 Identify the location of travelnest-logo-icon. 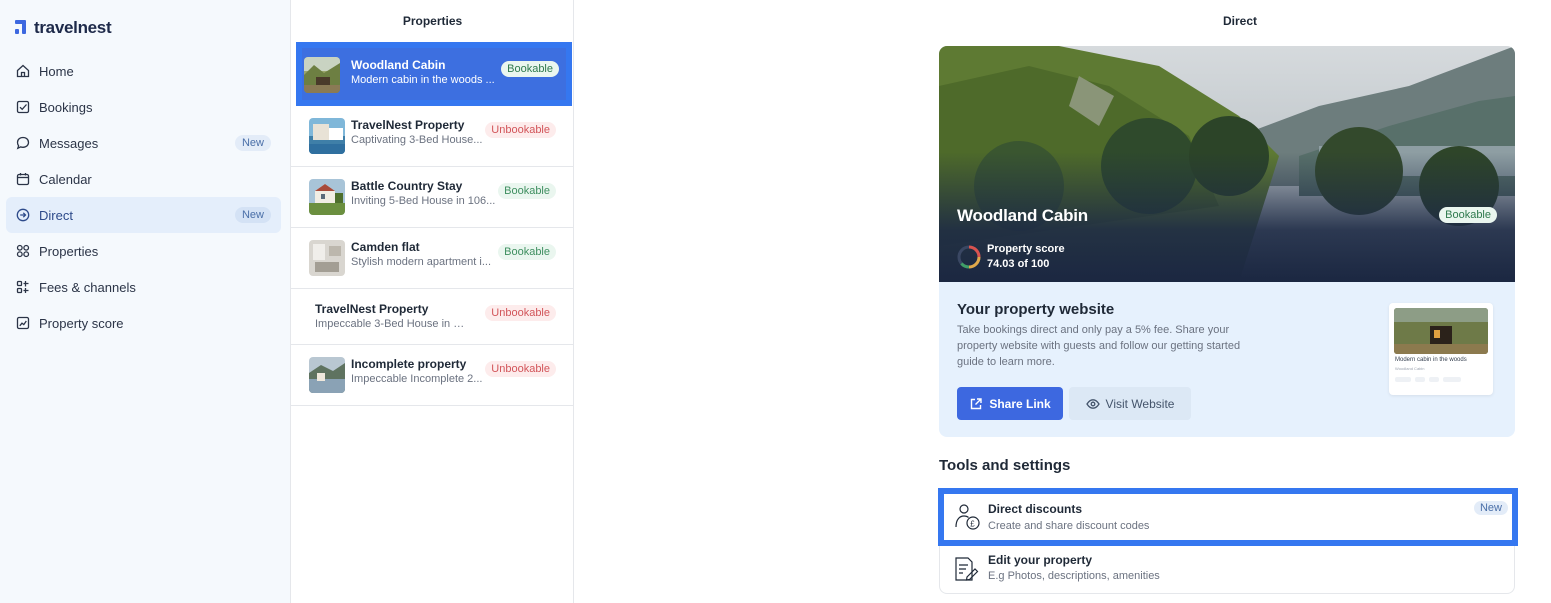
(20, 27).